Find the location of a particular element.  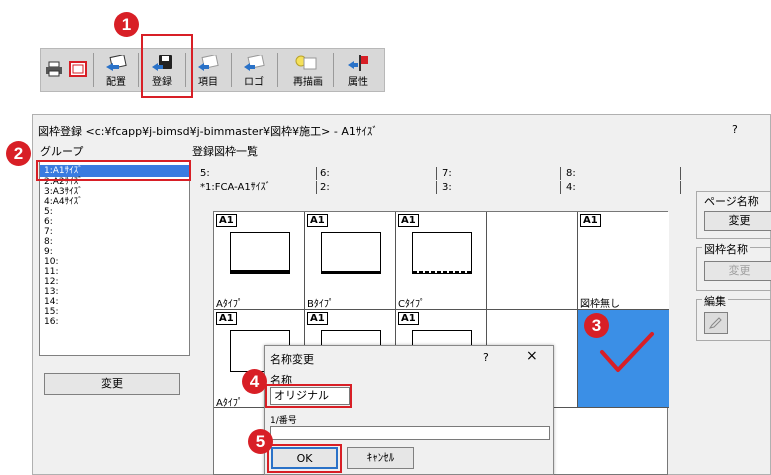

cancel-button: ｷｬﾝｾﾙ is located at coordinates (380, 458).